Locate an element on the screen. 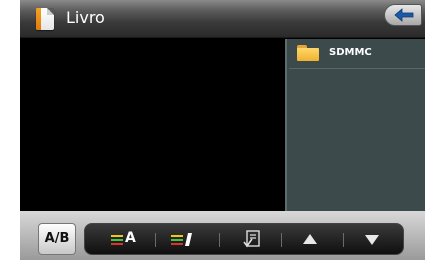  scroll-up-button is located at coordinates (311, 240).